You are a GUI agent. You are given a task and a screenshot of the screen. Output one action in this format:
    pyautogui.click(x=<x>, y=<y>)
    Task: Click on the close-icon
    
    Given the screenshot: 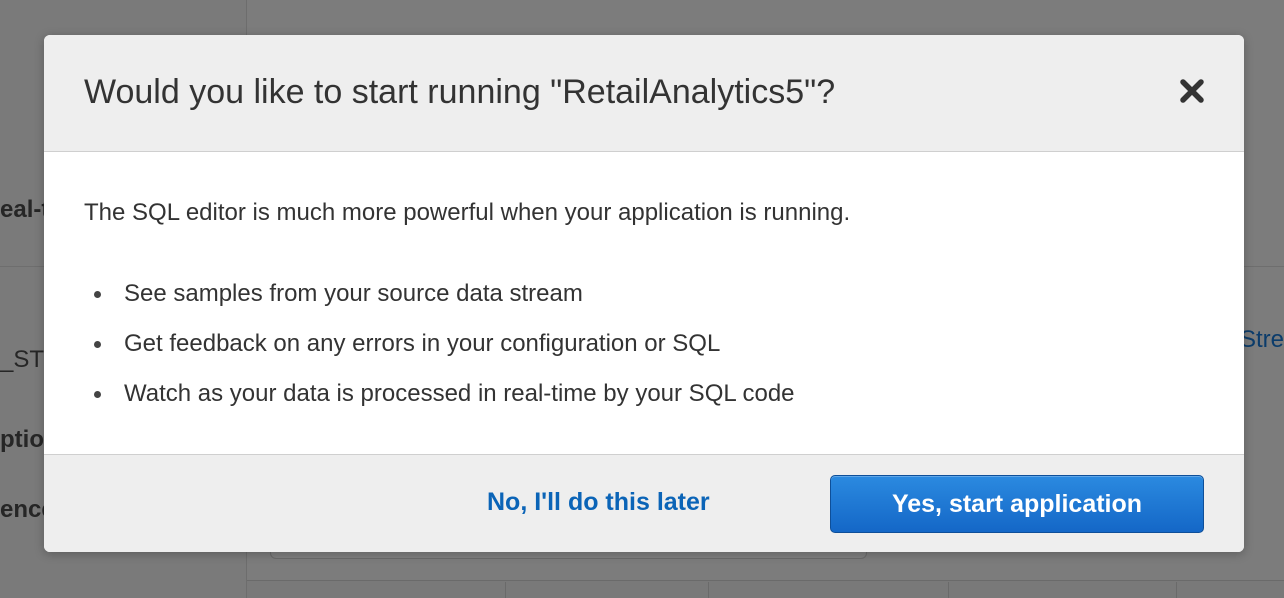 What is the action you would take?
    pyautogui.click(x=1192, y=91)
    